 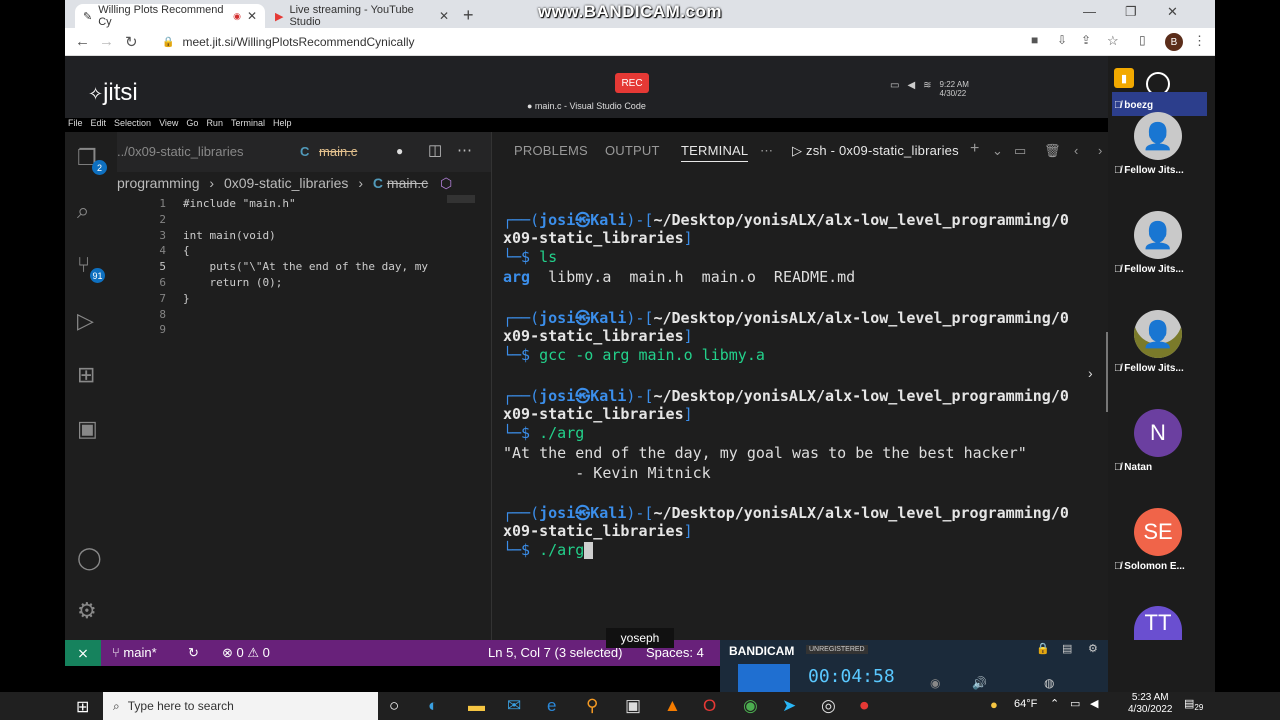 What do you see at coordinates (87, 611) in the screenshot?
I see `settings-gear-icon: ⚙` at bounding box center [87, 611].